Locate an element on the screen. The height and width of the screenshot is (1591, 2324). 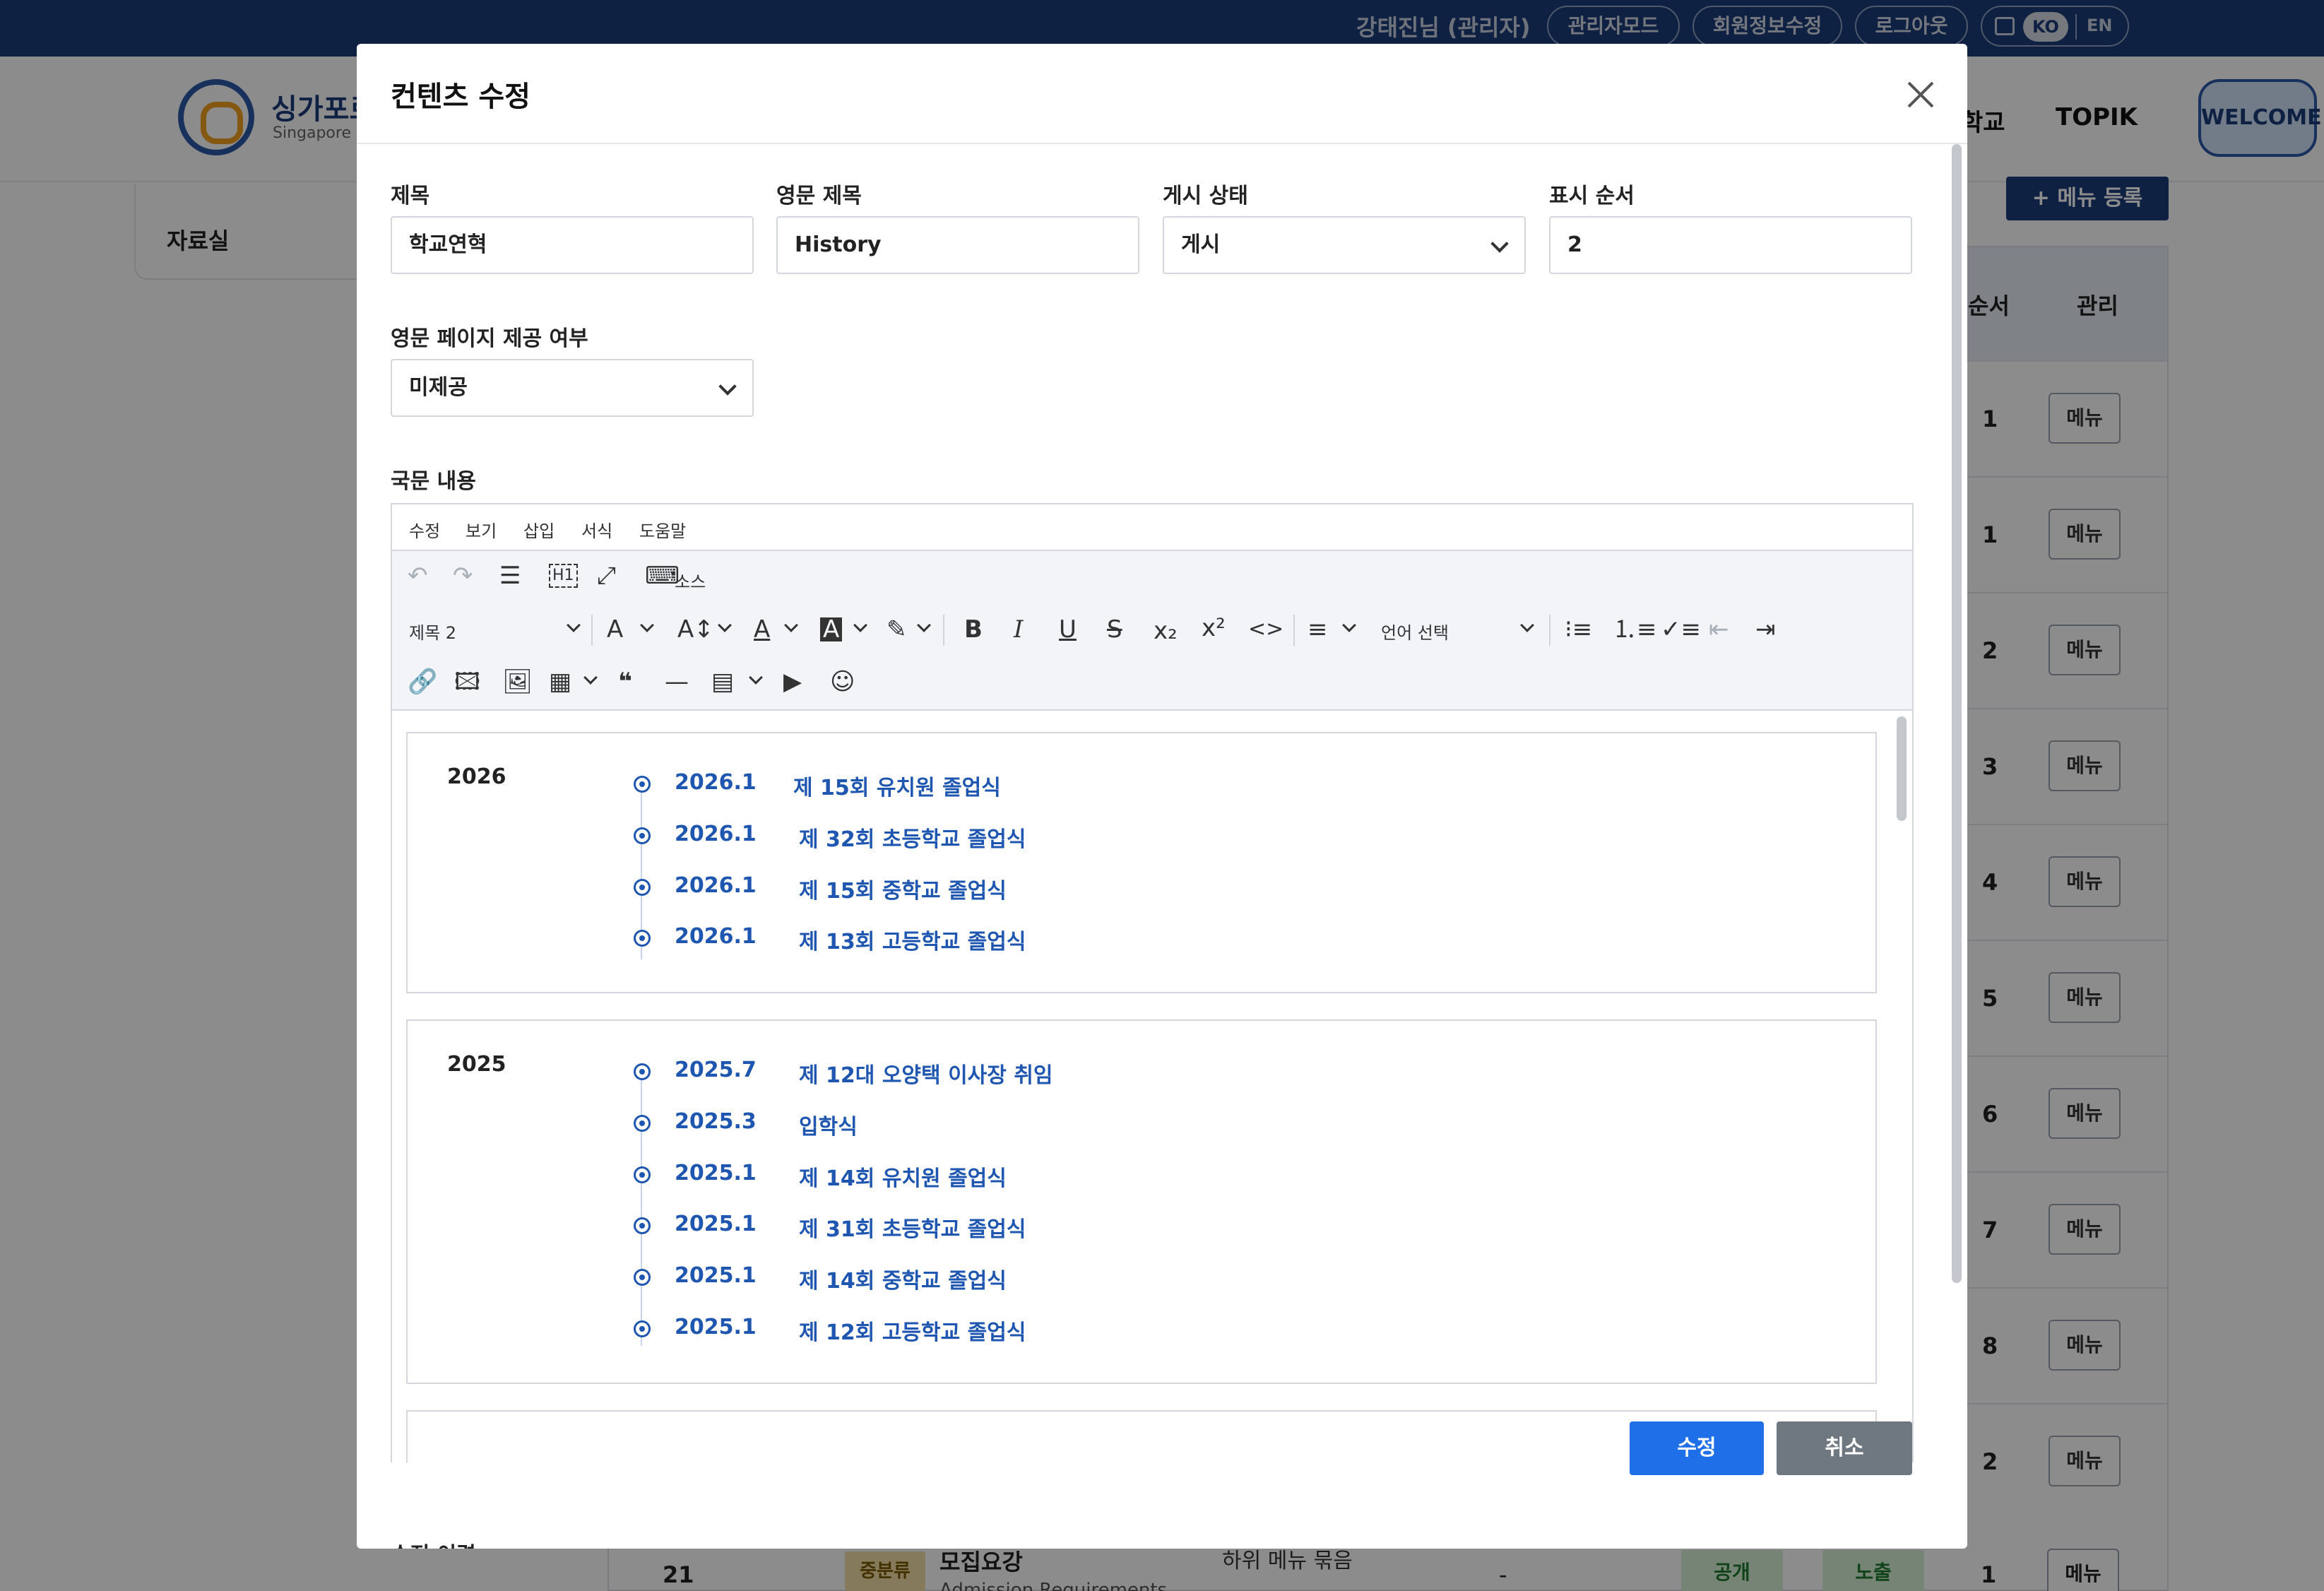
close-icon is located at coordinates (1921, 95).